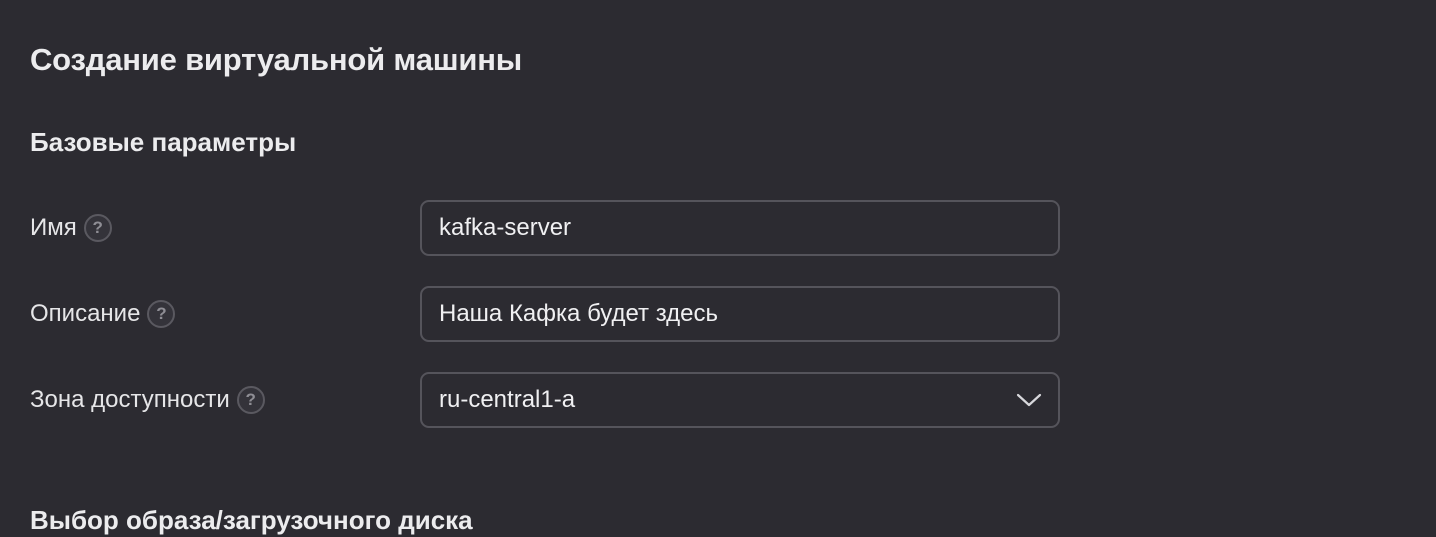 Image resolution: width=1436 pixels, height=537 pixels. I want to click on form-row-availability-zone: Зона доступности ? ru-central1-a, so click(545, 400).